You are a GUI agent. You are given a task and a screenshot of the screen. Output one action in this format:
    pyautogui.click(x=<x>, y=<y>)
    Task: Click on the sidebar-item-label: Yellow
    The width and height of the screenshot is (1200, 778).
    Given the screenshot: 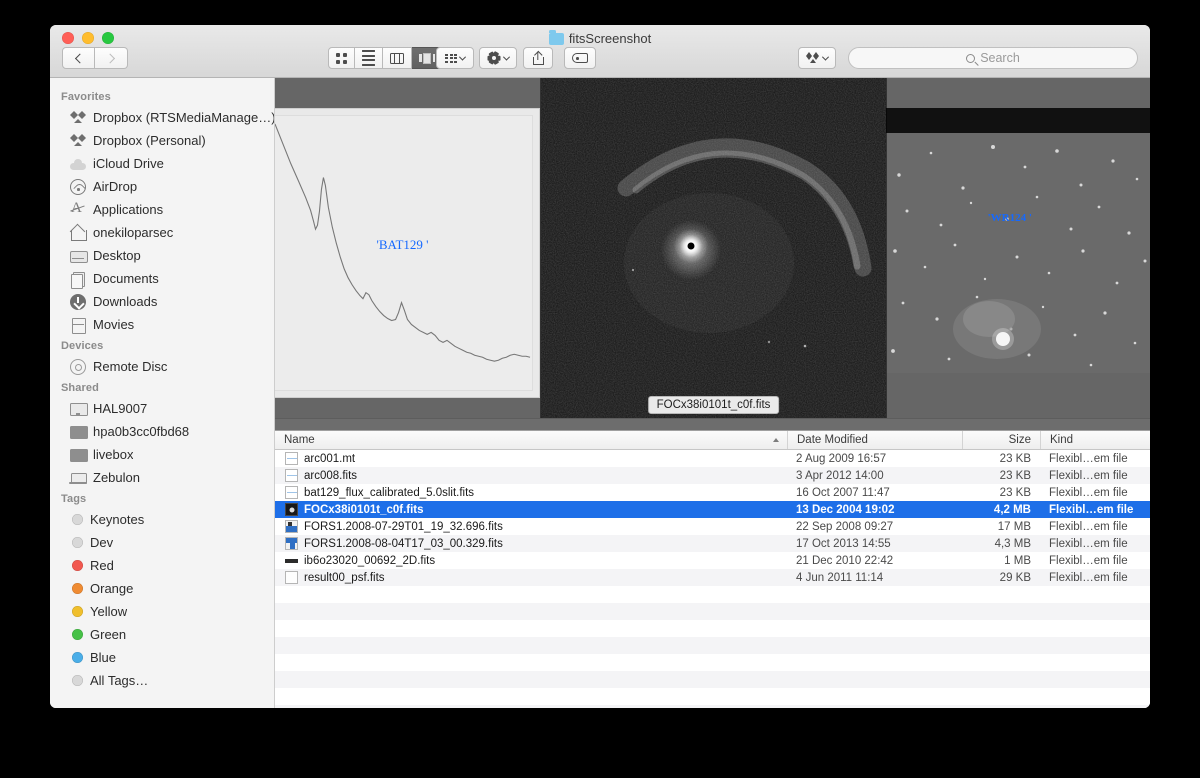 What is the action you would take?
    pyautogui.click(x=109, y=611)
    